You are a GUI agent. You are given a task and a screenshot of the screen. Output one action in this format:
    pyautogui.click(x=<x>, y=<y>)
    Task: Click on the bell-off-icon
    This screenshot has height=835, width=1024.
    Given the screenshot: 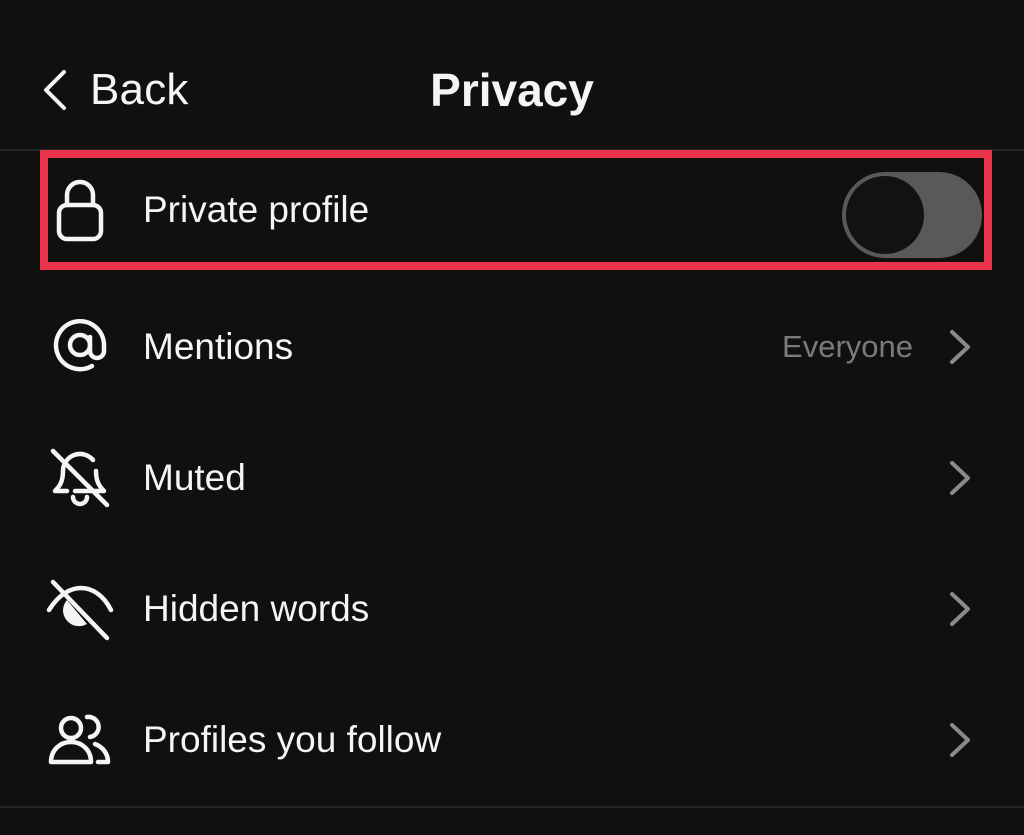 What is the action you would take?
    pyautogui.click(x=80, y=478)
    